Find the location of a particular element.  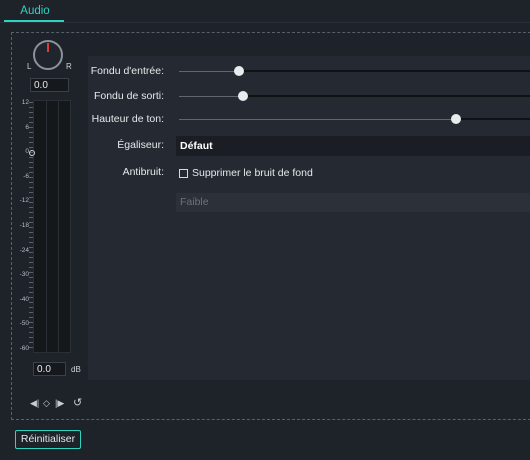

fade-out-slider-thumb is located at coordinates (243, 96).